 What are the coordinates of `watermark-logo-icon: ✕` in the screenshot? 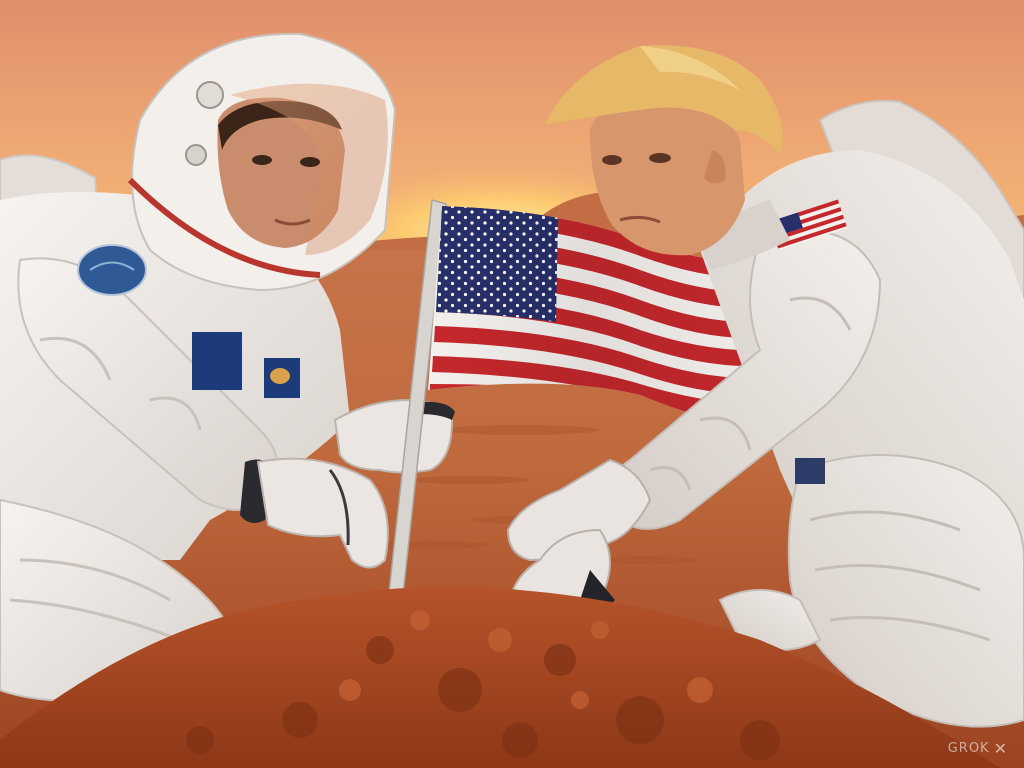 It's located at (1000, 748).